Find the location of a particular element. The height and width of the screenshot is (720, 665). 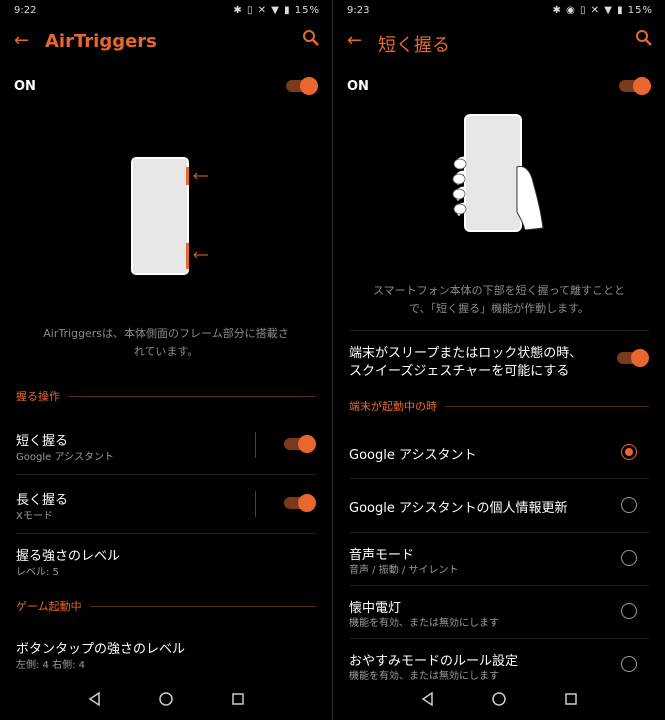

option-title: Google アシスタント is located at coordinates (413, 455).